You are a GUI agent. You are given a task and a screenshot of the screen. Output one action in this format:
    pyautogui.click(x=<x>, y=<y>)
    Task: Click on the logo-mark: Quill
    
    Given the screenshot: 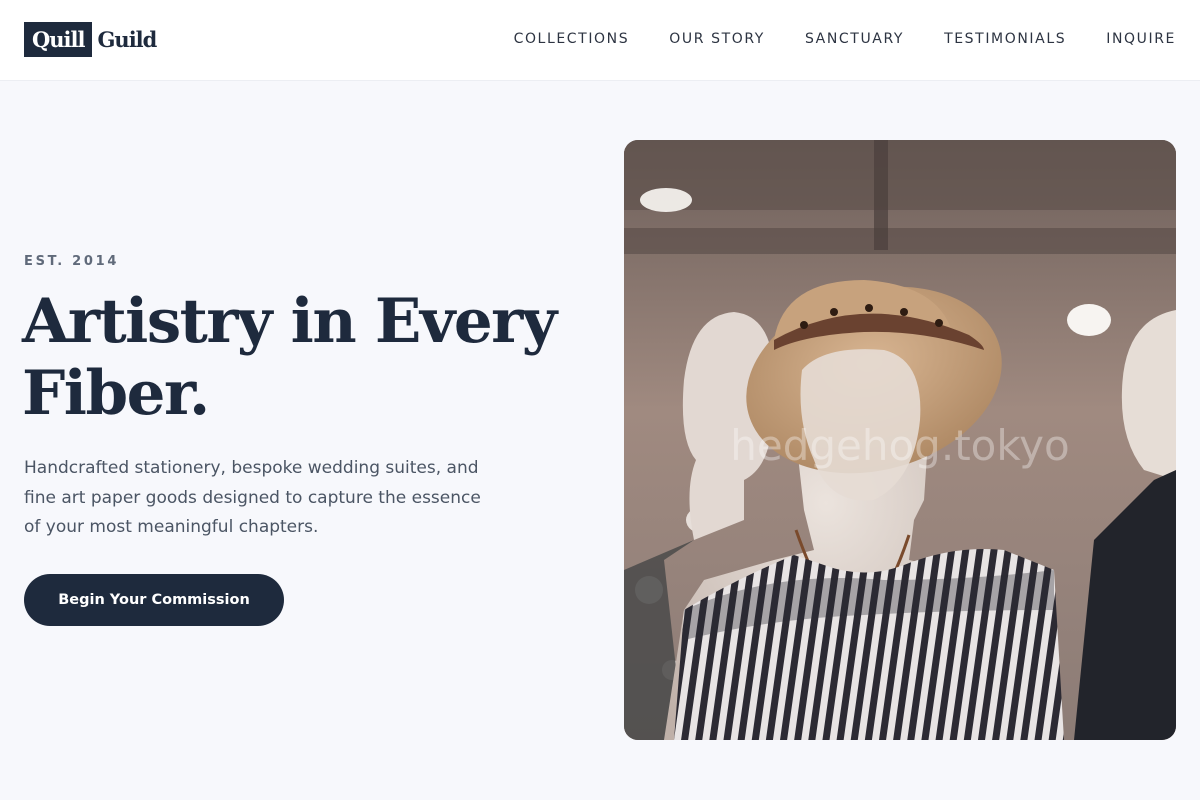 What is the action you would take?
    pyautogui.click(x=58, y=39)
    